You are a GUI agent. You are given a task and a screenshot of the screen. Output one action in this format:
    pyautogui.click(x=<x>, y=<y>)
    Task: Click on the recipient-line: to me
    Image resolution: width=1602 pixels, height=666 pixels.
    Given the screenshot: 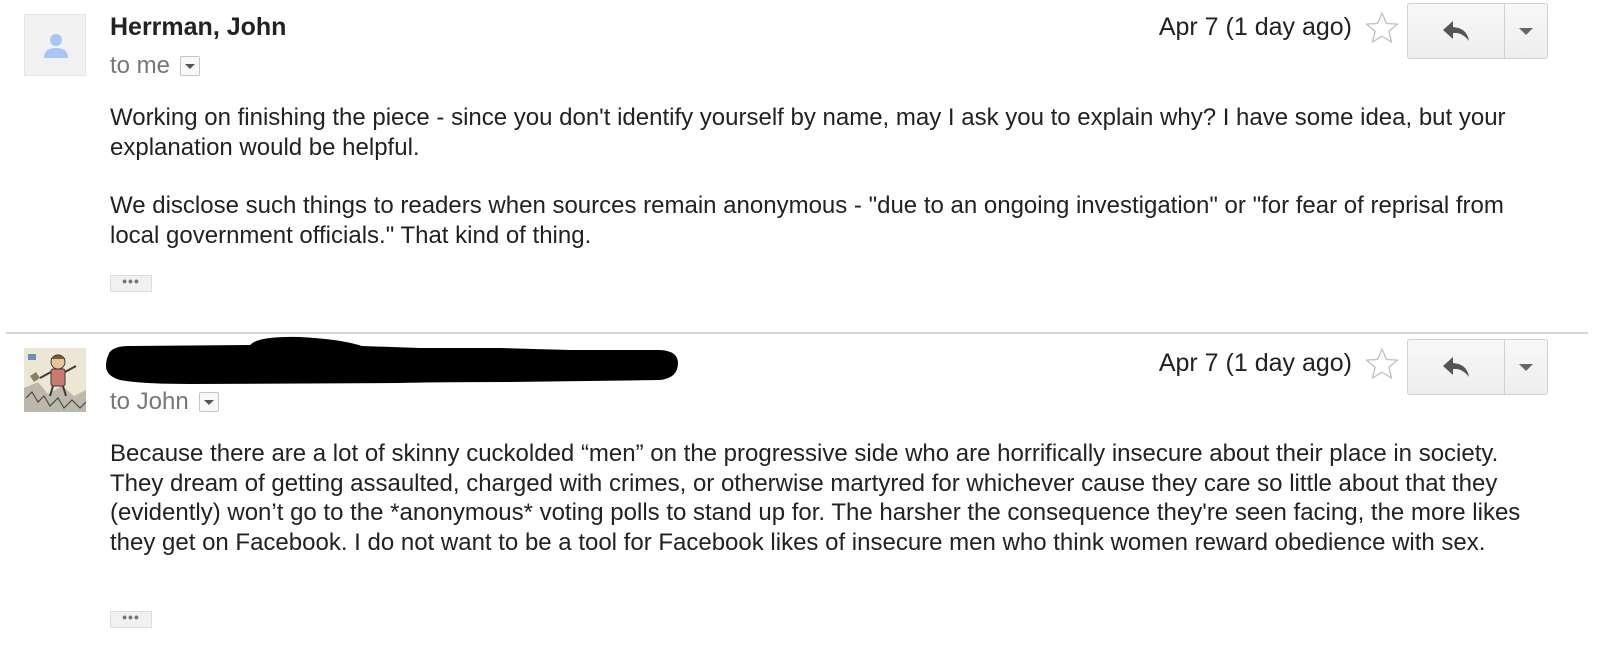 What is the action you would take?
    pyautogui.click(x=155, y=66)
    